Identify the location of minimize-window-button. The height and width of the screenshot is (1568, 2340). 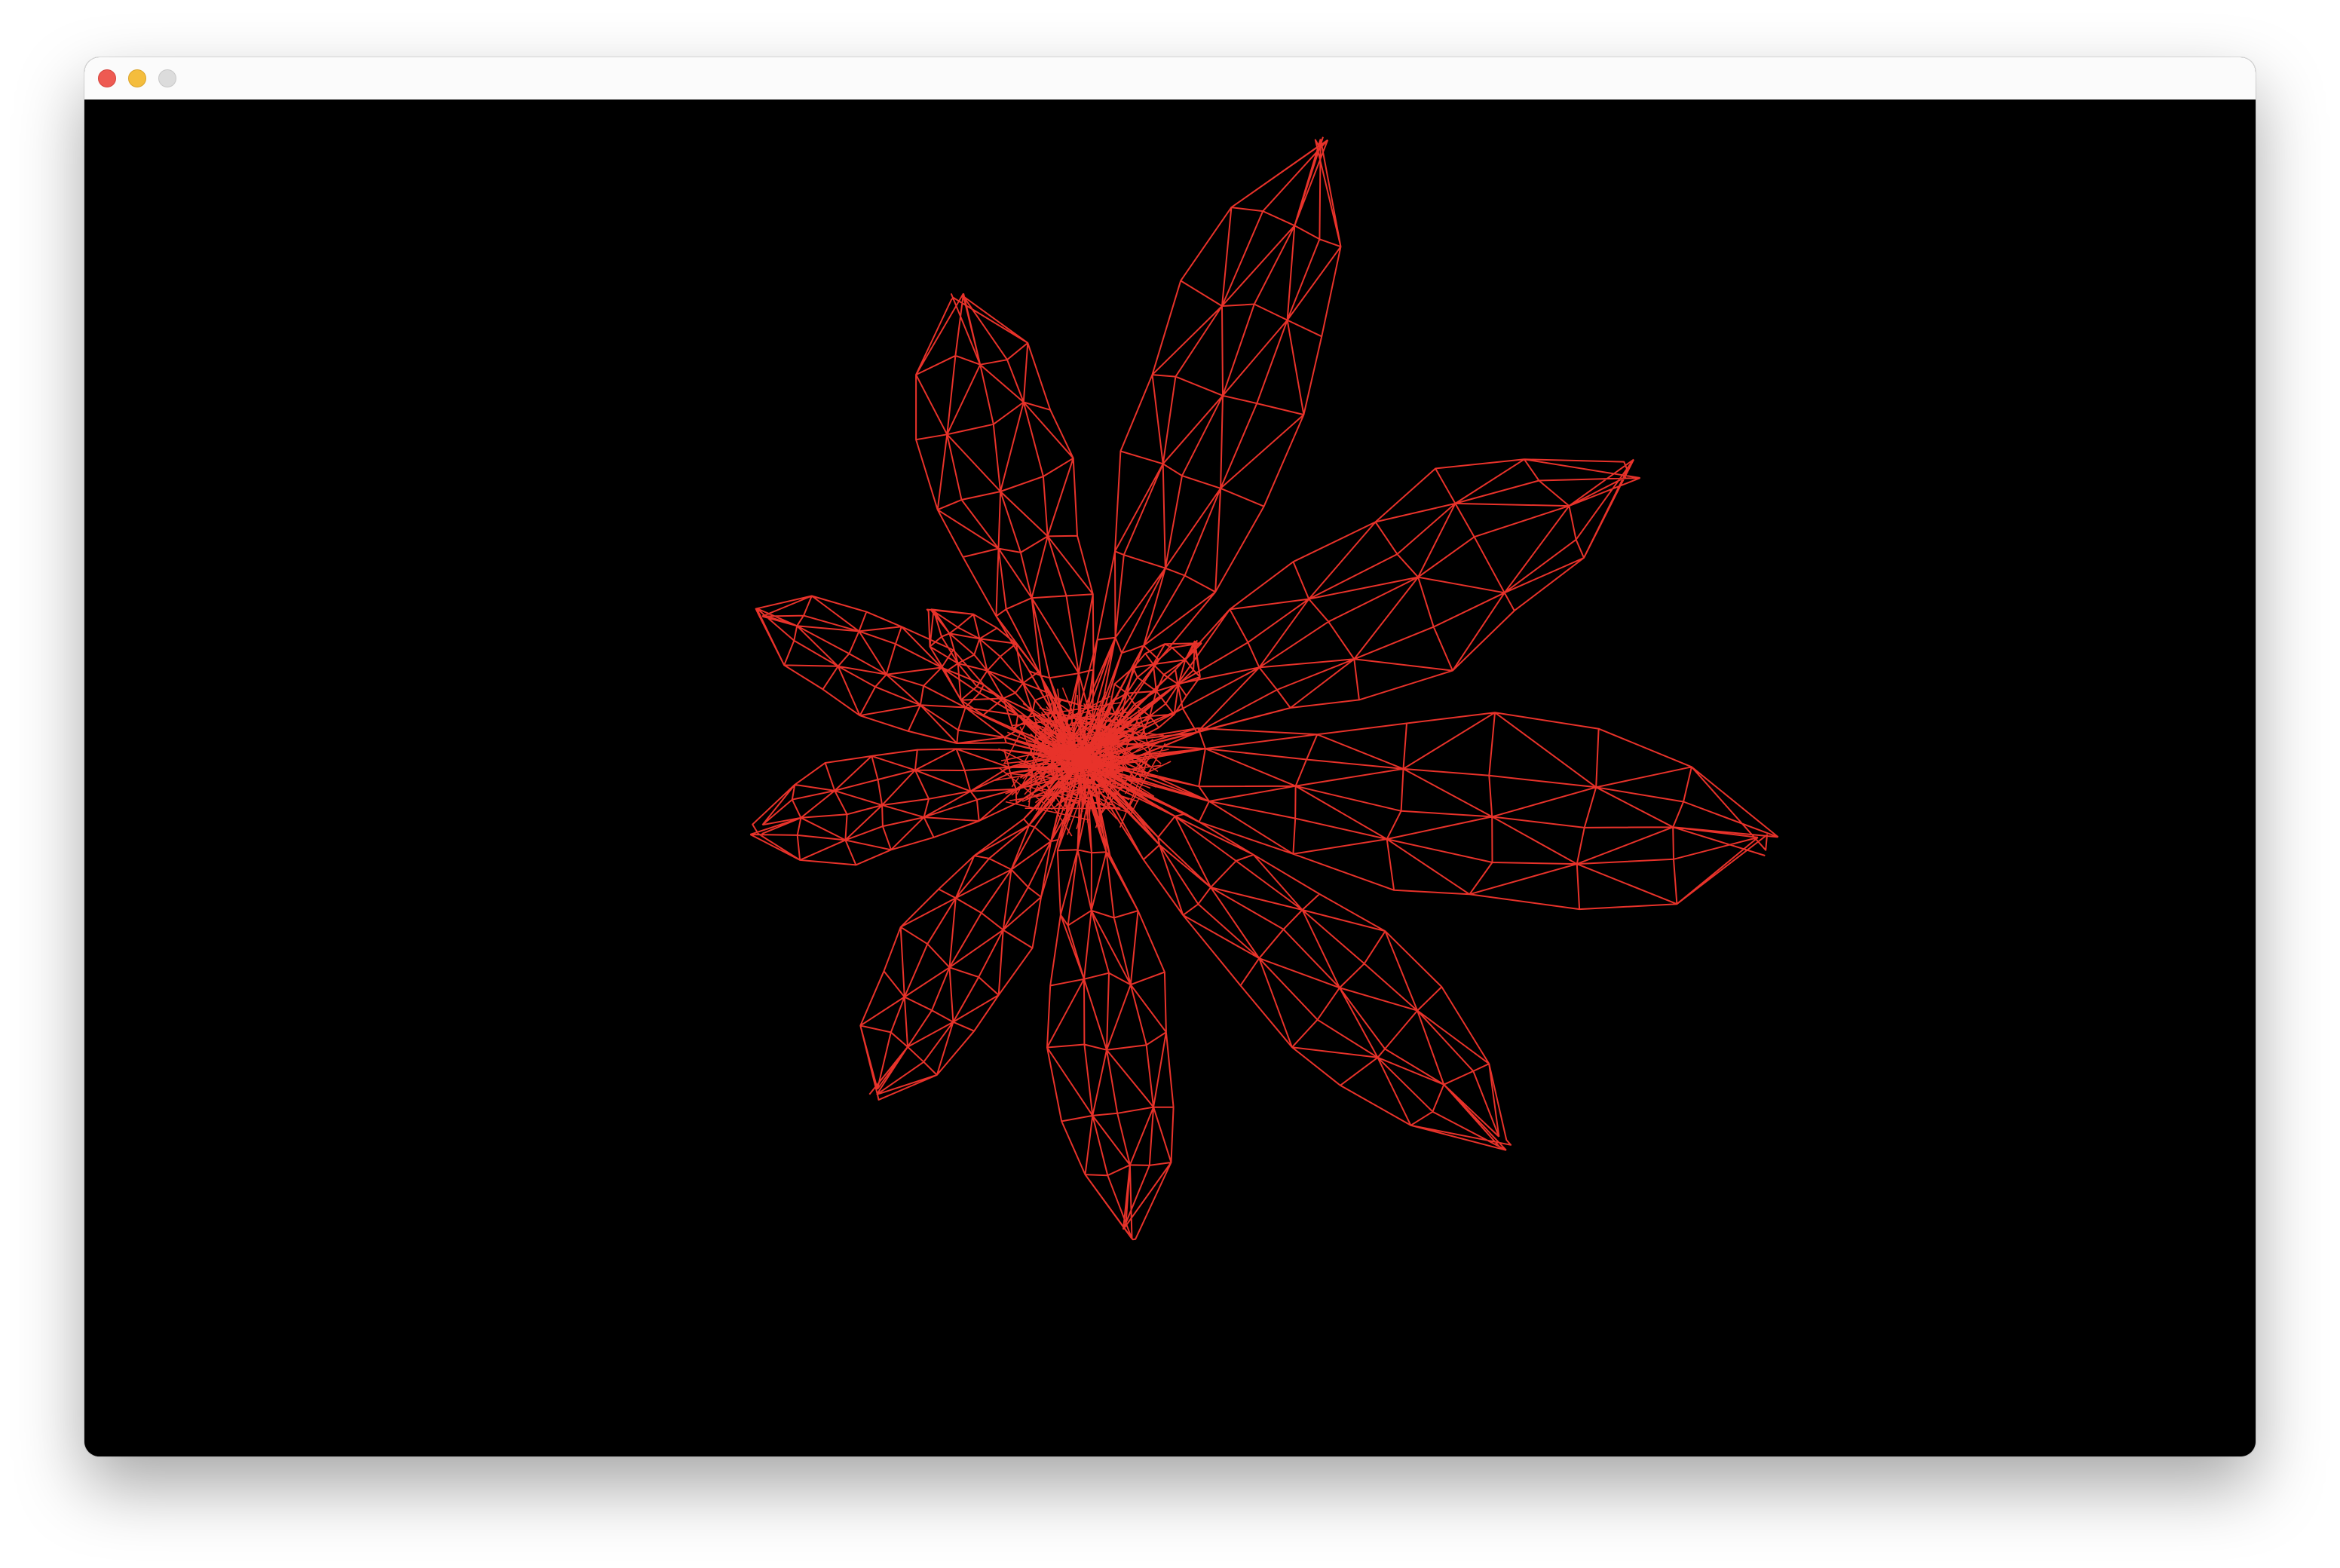
(137, 78).